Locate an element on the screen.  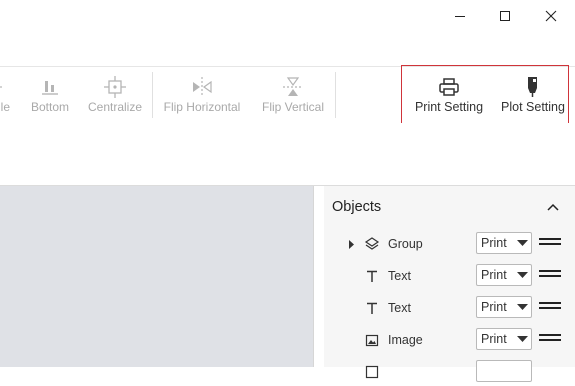
plot-setting-label: Plot Setting is located at coordinates (533, 107).